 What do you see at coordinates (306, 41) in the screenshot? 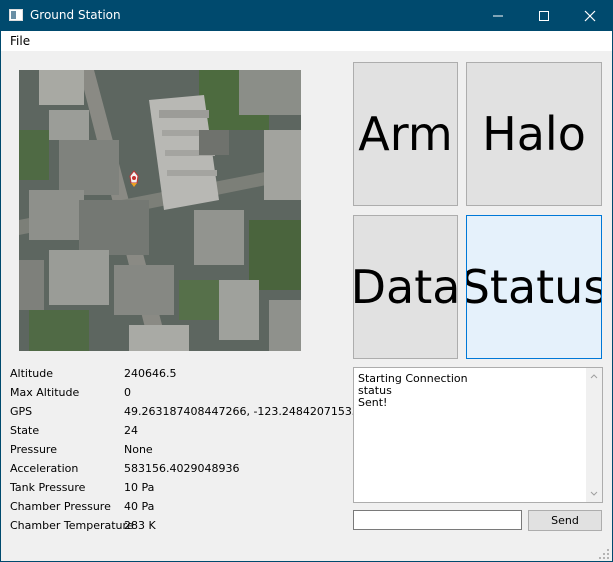
I see `menu-bar: File` at bounding box center [306, 41].